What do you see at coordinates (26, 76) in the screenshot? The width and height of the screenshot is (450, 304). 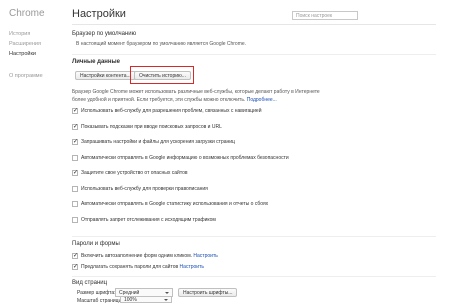 I see `sidebar-item-about: О программе` at bounding box center [26, 76].